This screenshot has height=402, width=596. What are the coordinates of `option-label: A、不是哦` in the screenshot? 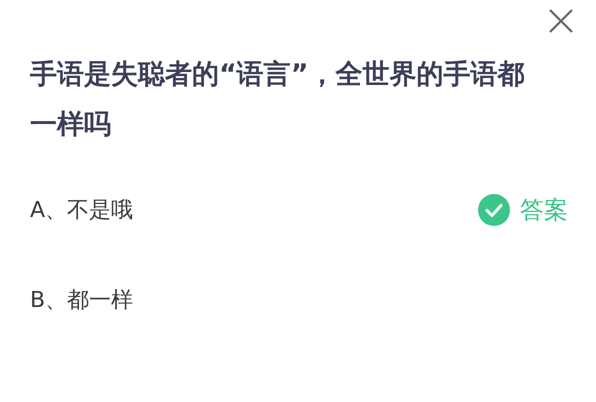 It's located at (82, 210).